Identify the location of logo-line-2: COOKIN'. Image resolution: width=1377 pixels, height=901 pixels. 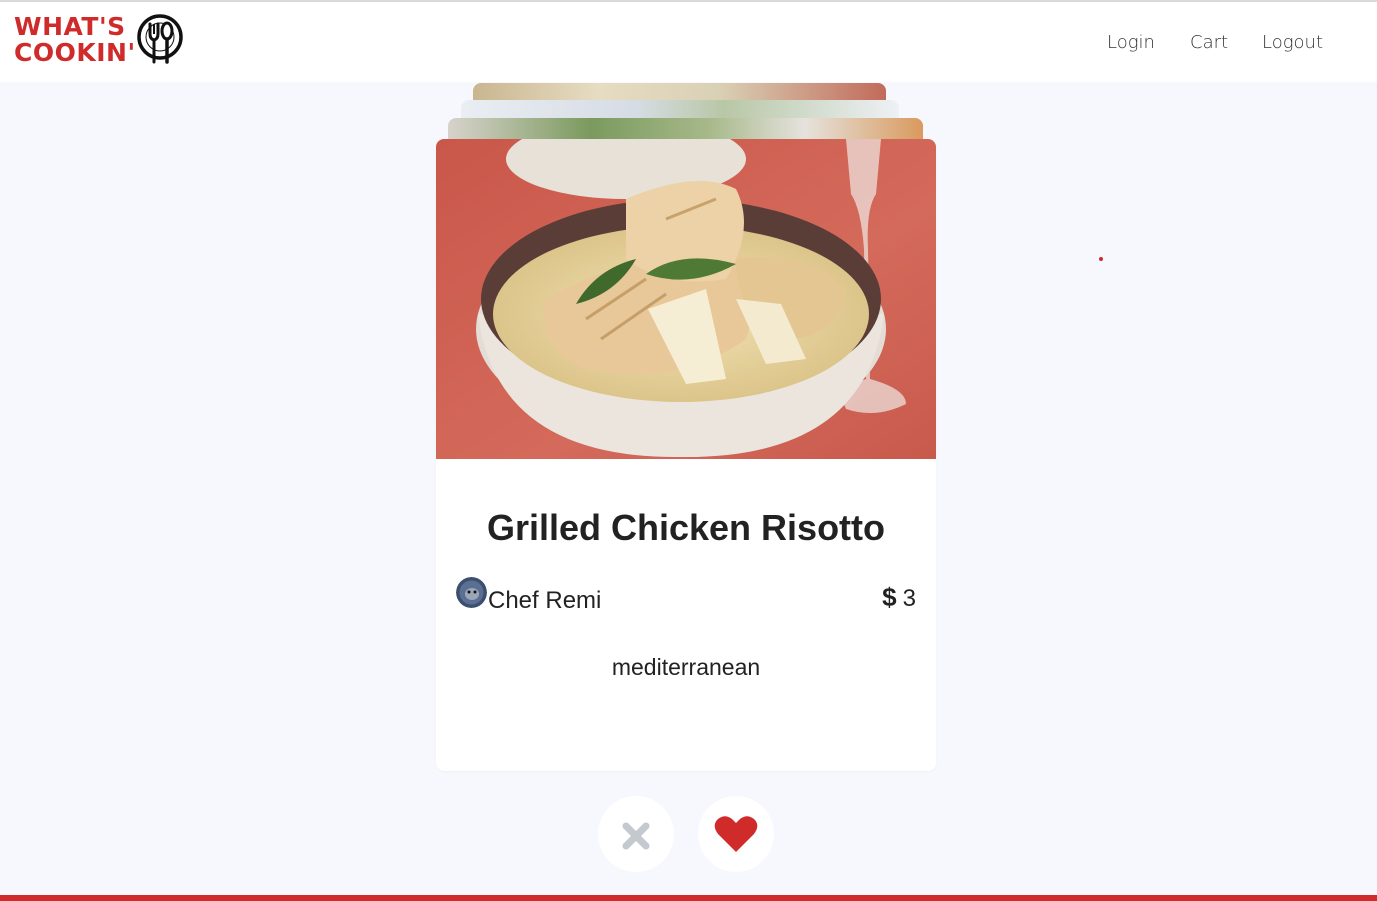
(75, 52).